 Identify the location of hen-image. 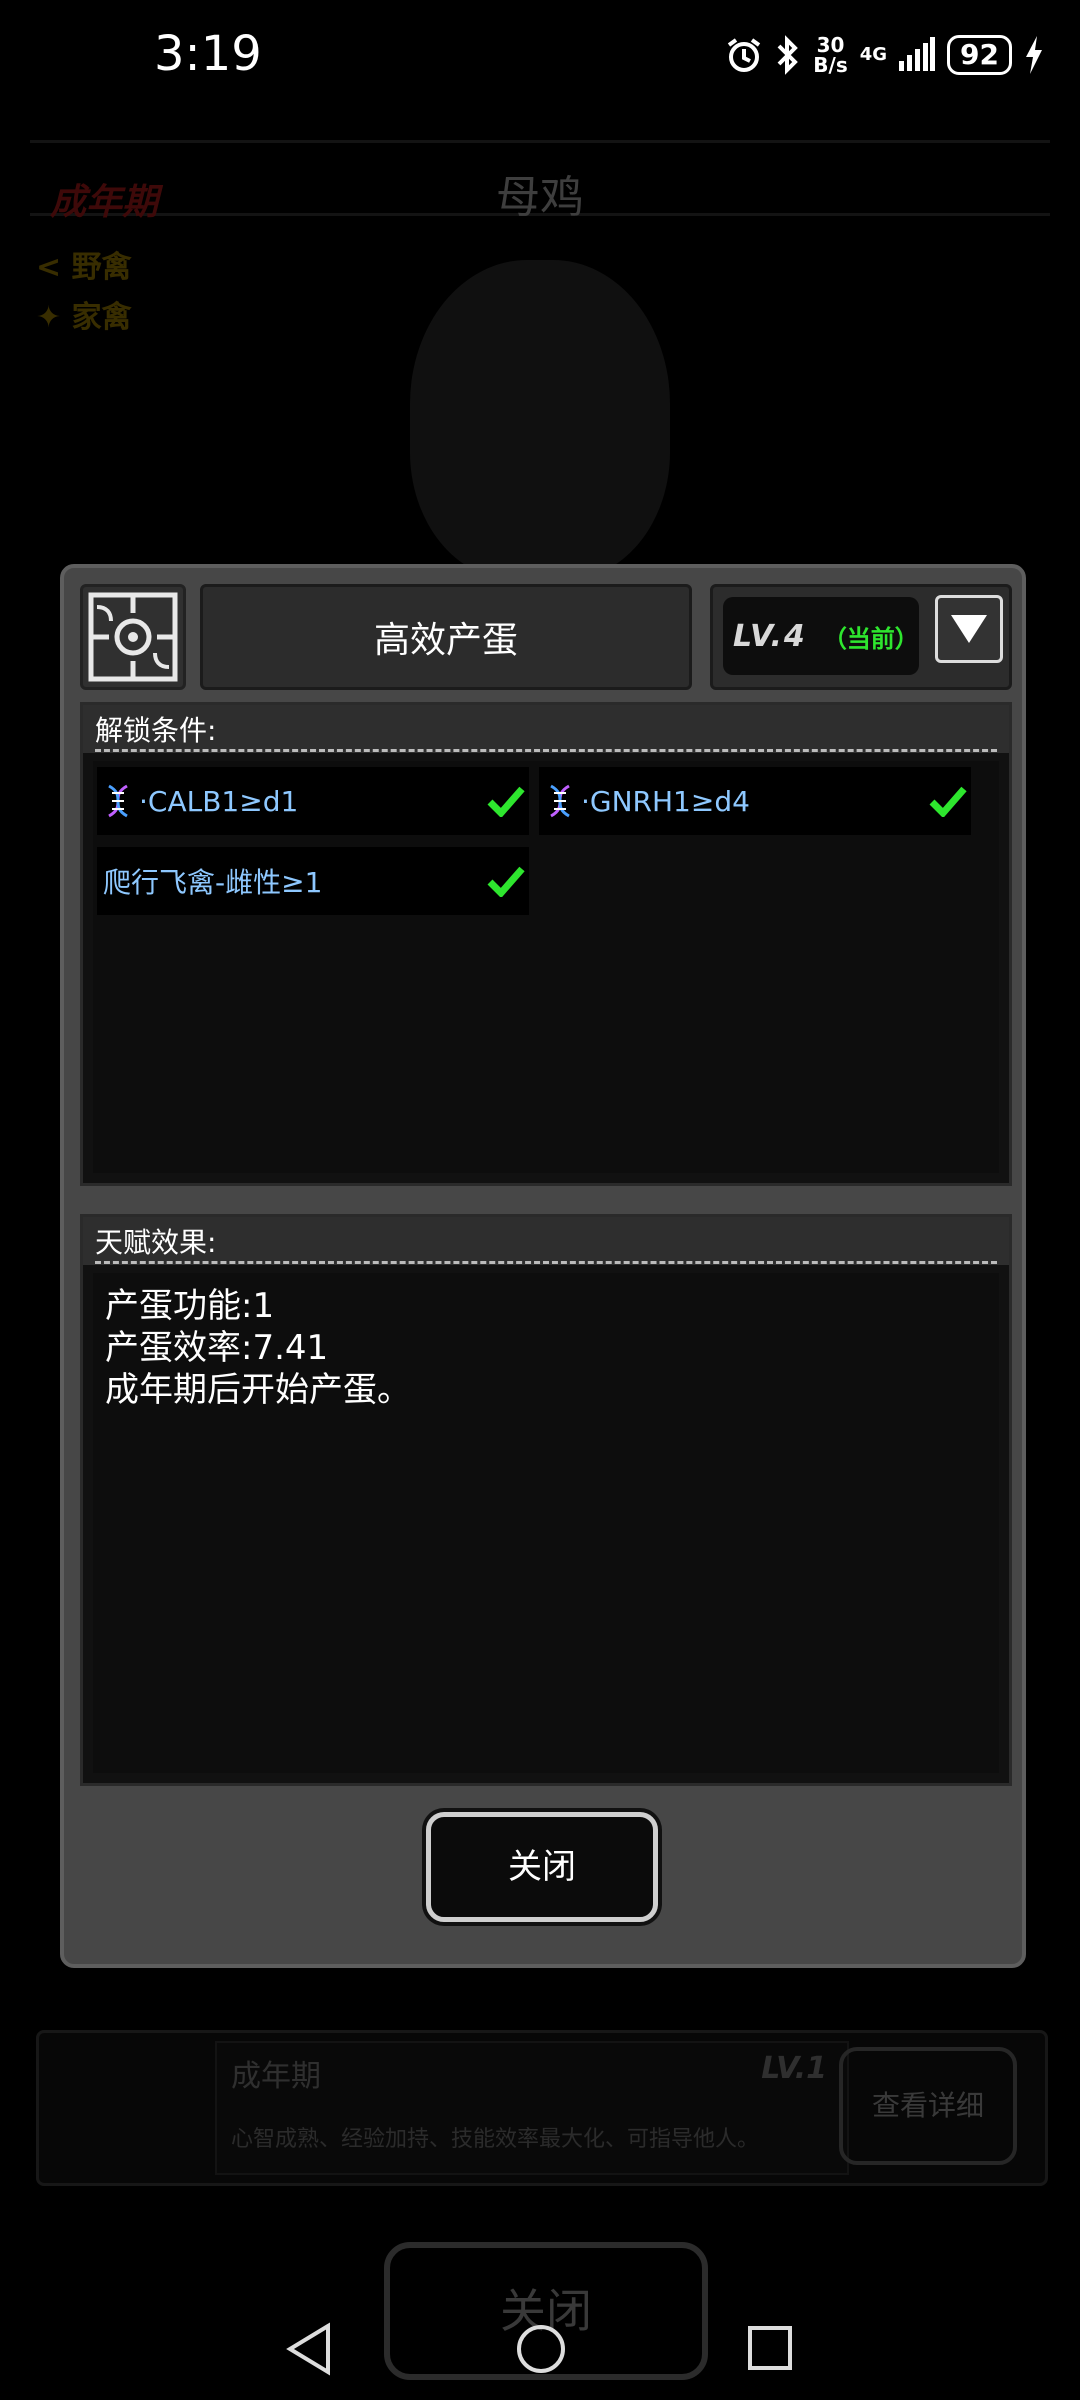
(540, 420).